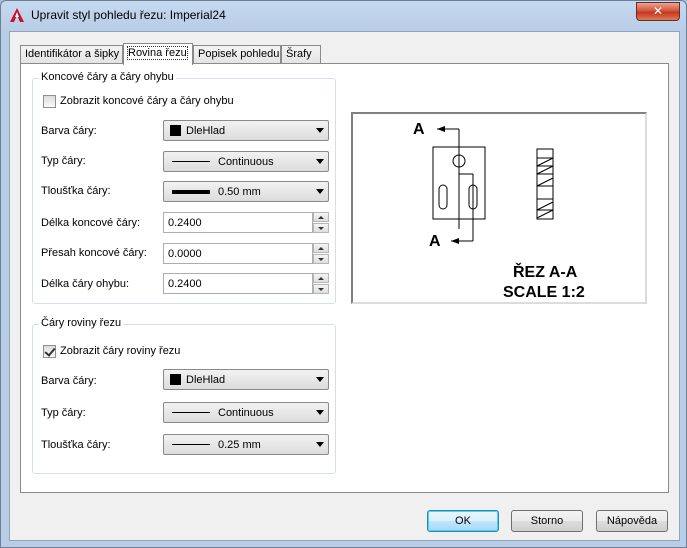  I want to click on show-end-lines-checkbox, so click(49, 101).